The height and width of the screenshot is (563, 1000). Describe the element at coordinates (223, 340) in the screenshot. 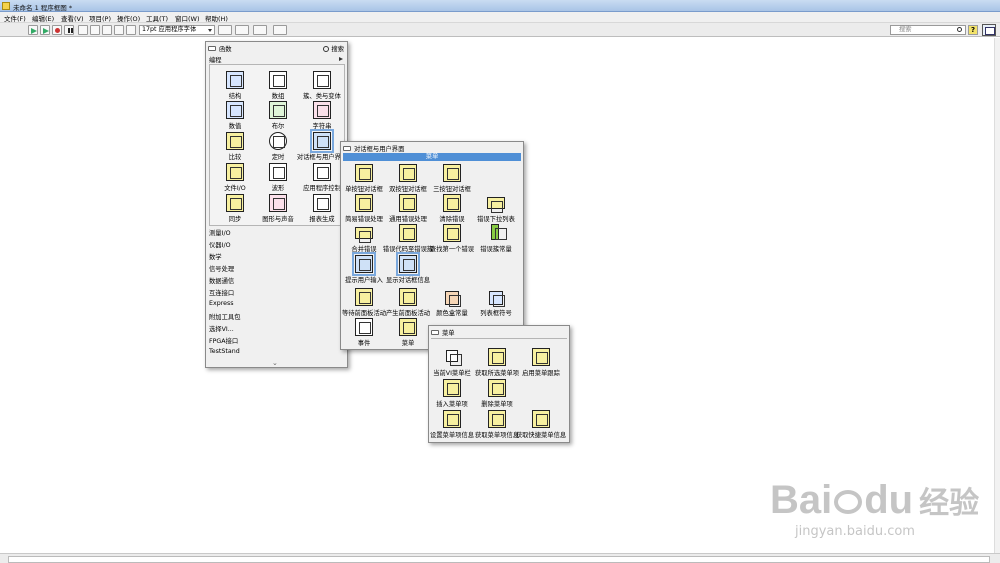

I see `category-fpga: FPGA接口` at that location.